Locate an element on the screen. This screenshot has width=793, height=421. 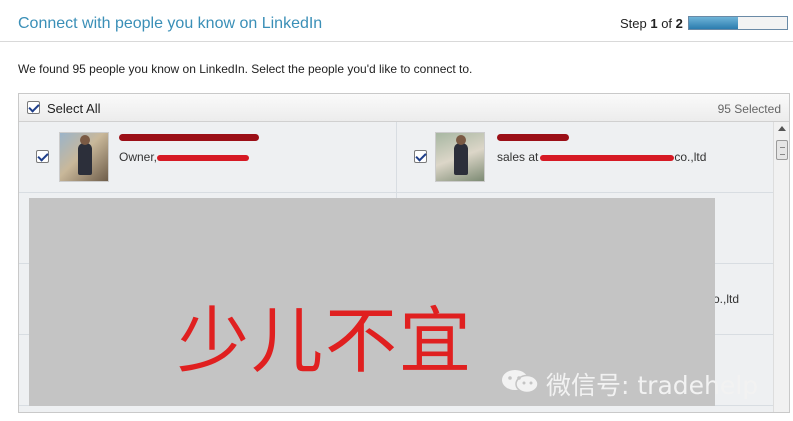
step-total: 2 is located at coordinates (679, 23).